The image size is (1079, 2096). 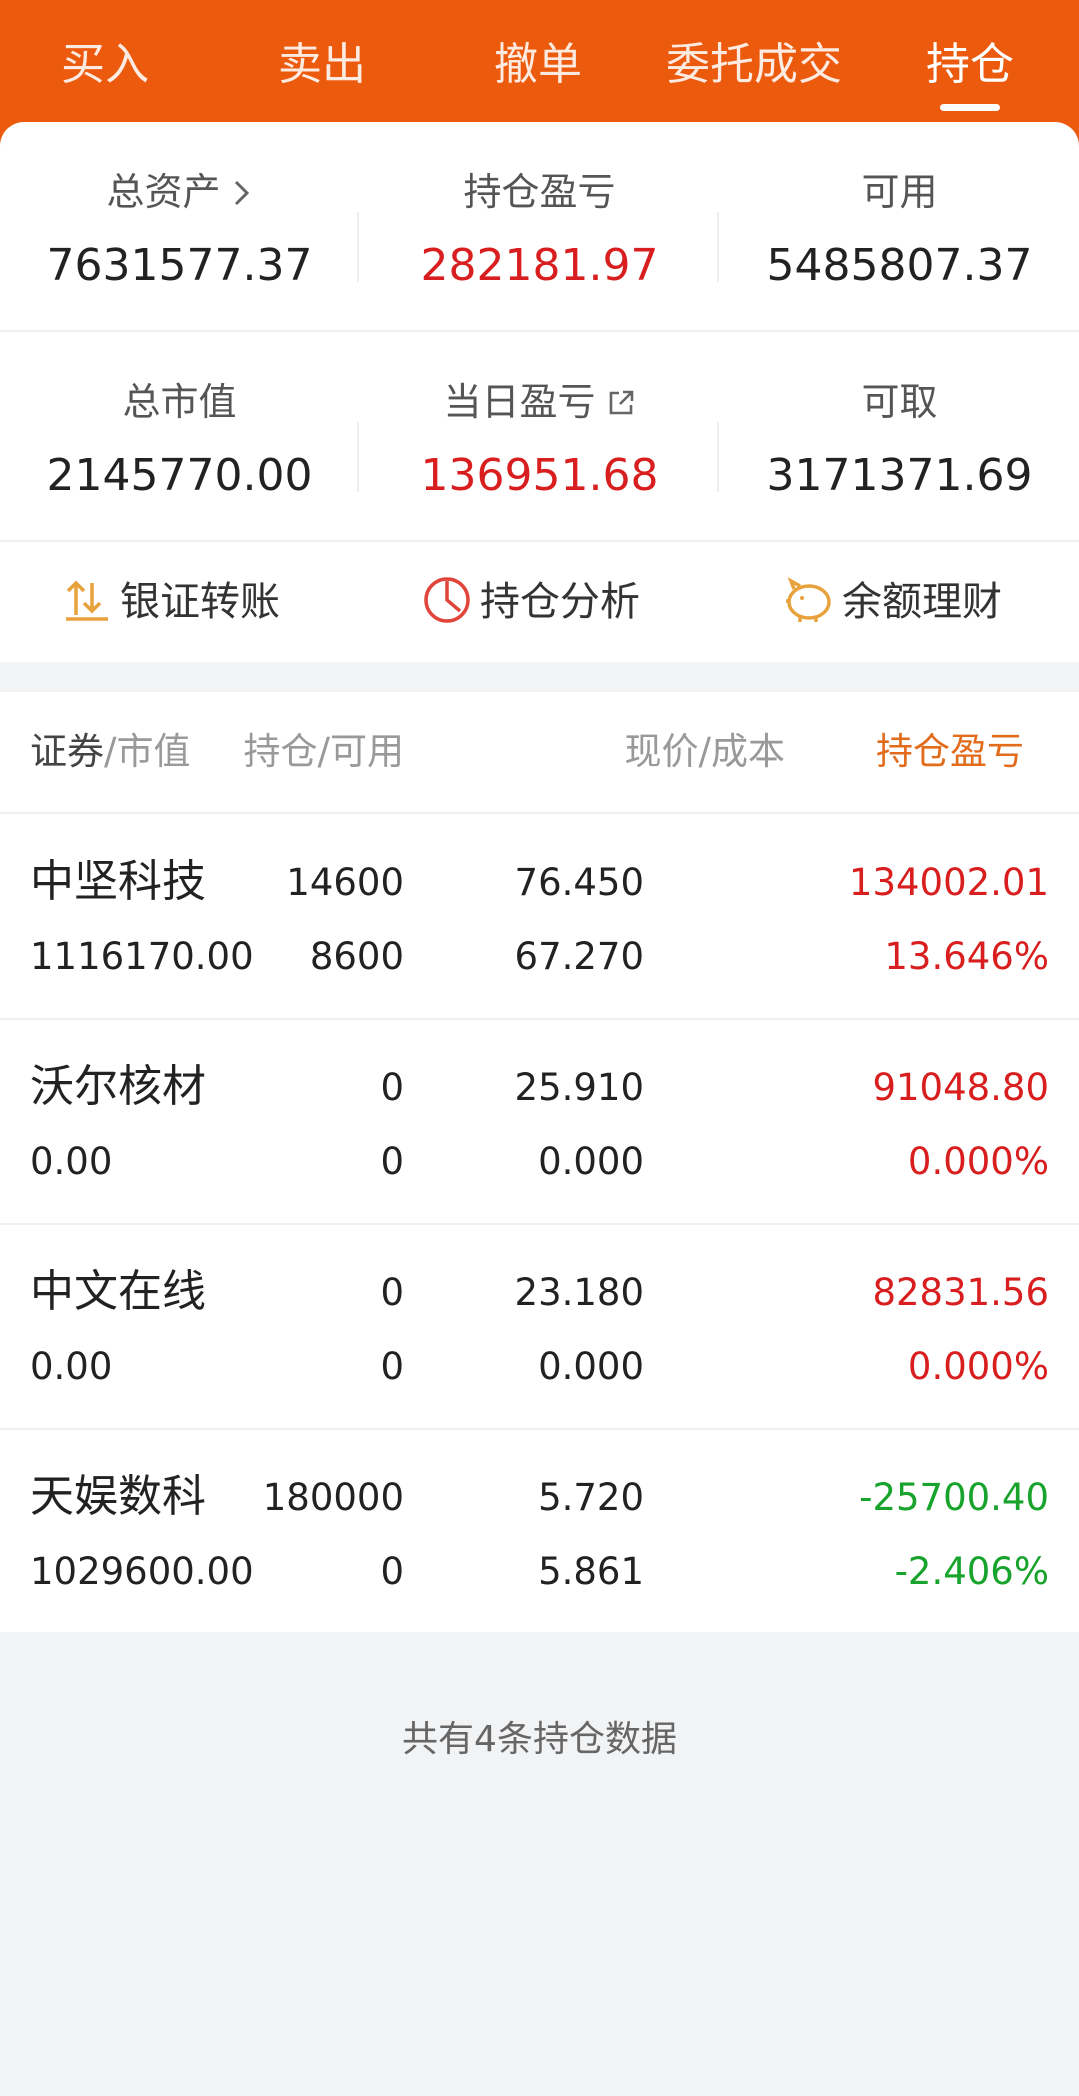 I want to click on stock-cost: 5.861, so click(x=591, y=1571).